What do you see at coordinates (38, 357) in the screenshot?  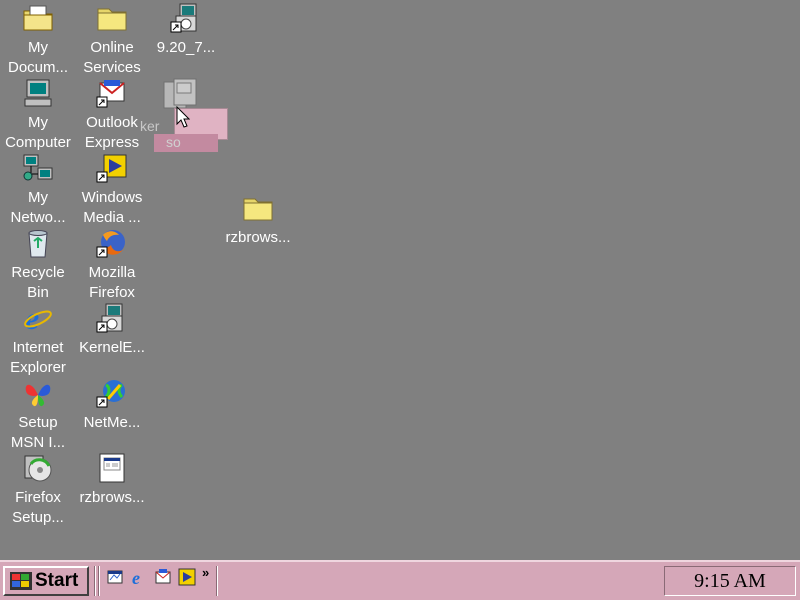 I see `desktop-icon-label: Internet Explorer` at bounding box center [38, 357].